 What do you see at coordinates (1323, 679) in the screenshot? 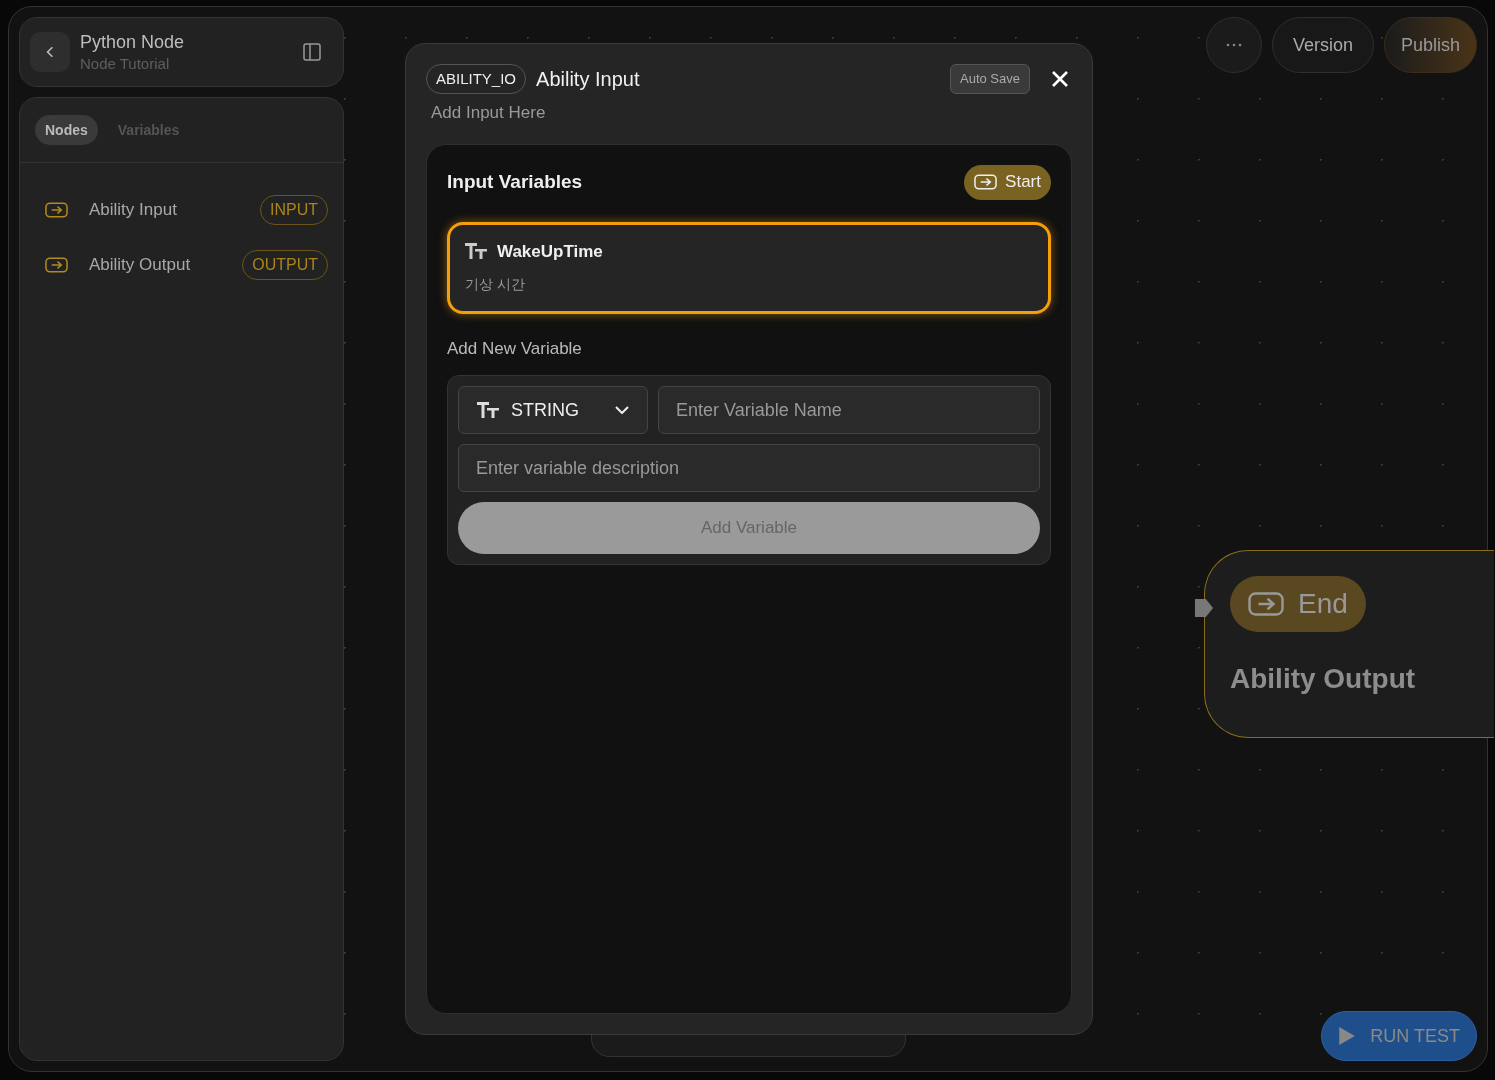
I see `end-node-title: Ability Output` at bounding box center [1323, 679].